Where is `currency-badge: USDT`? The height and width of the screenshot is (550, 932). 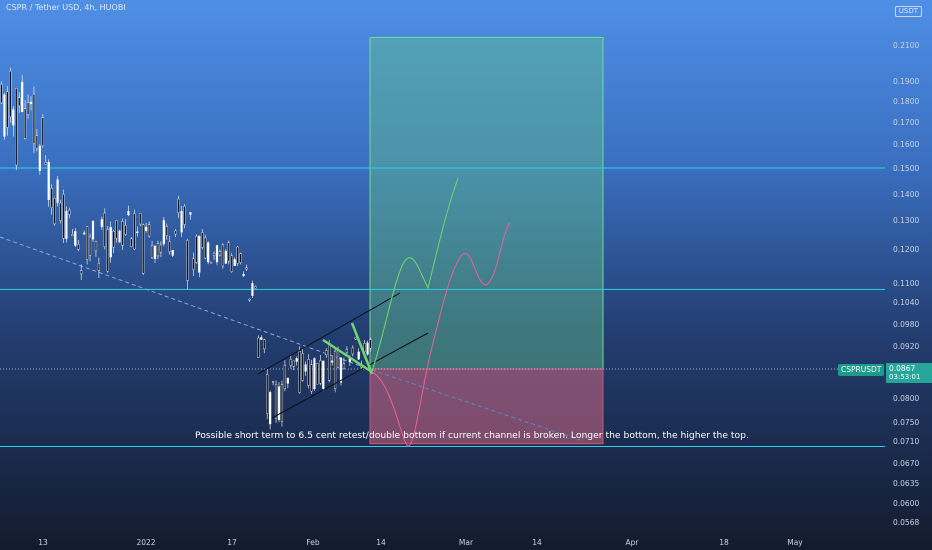 currency-badge: USDT is located at coordinates (908, 11).